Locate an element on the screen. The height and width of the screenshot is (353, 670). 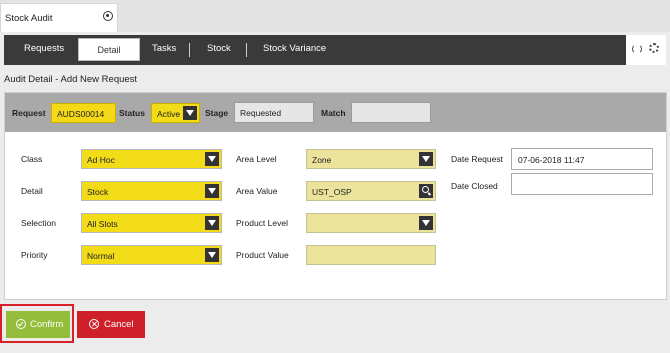
selection-label: Selection is located at coordinates (38, 223).